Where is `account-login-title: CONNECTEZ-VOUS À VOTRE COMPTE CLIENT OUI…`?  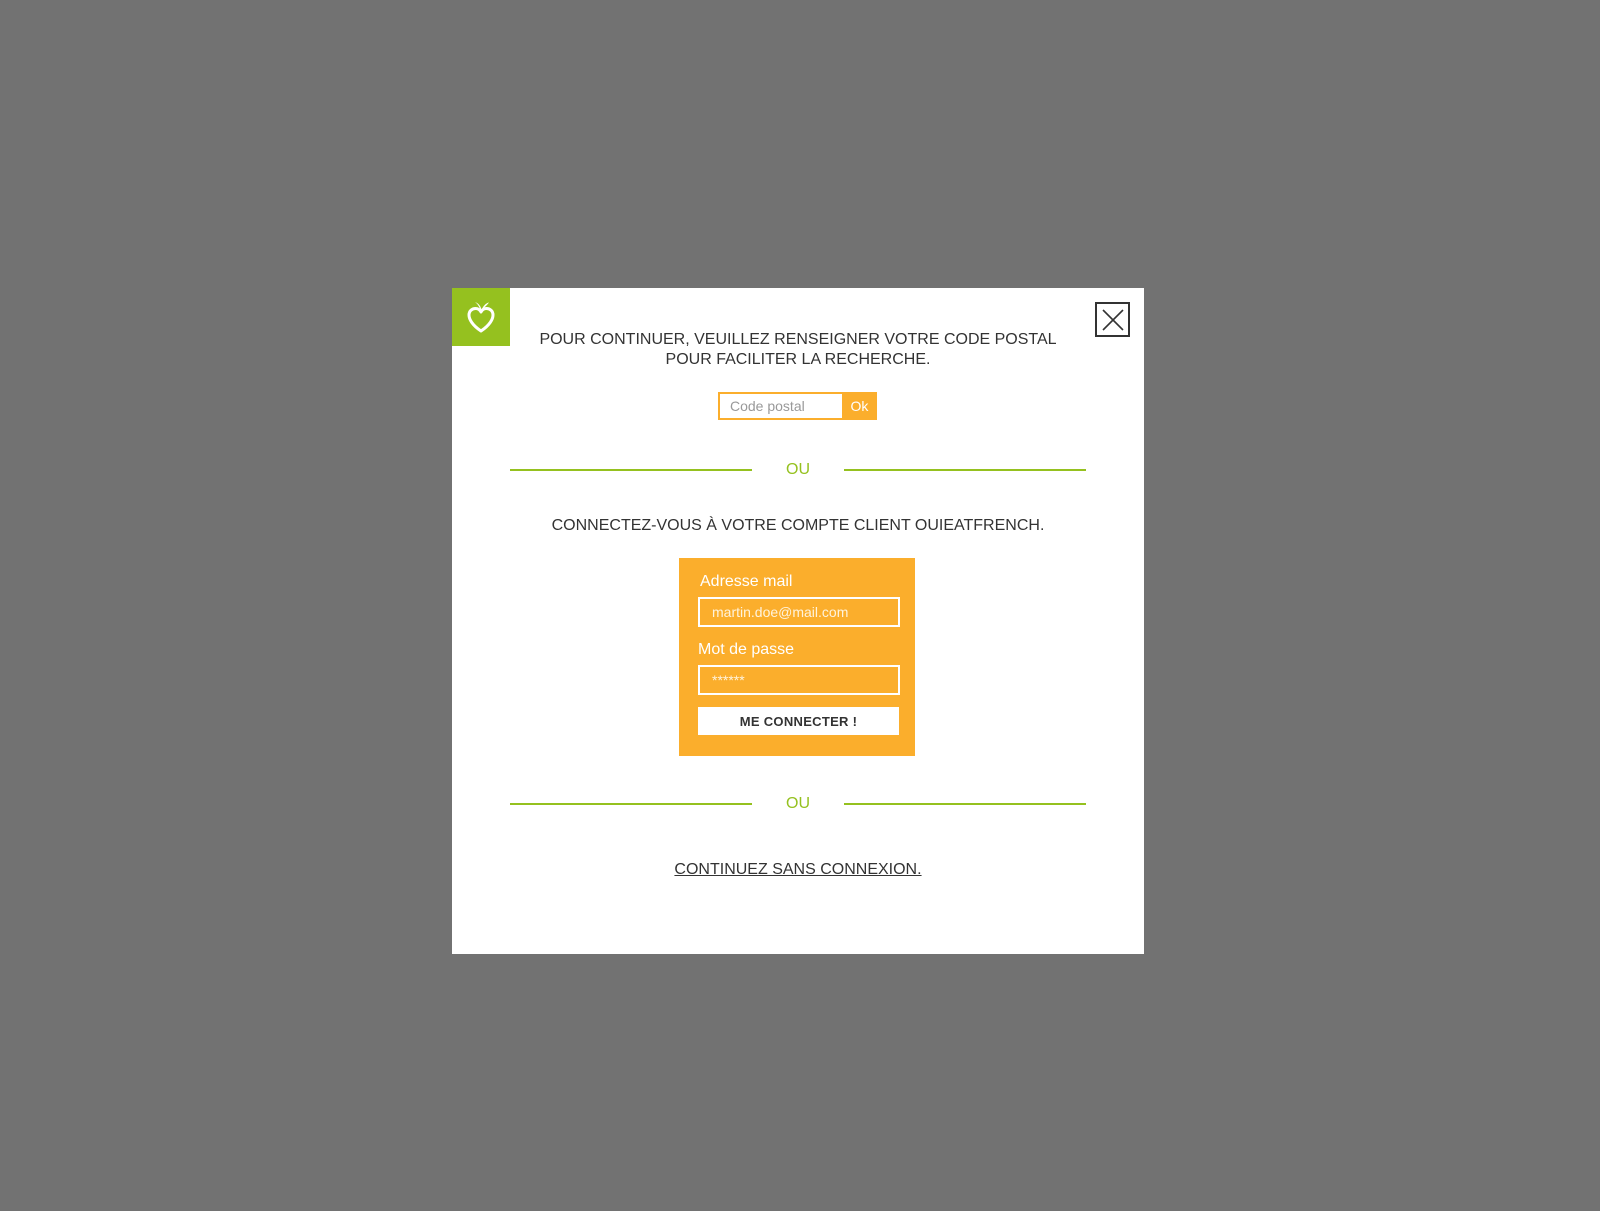 account-login-title: CONNECTEZ-VOUS À VOTRE COMPTE CLIENT OUI… is located at coordinates (798, 525).